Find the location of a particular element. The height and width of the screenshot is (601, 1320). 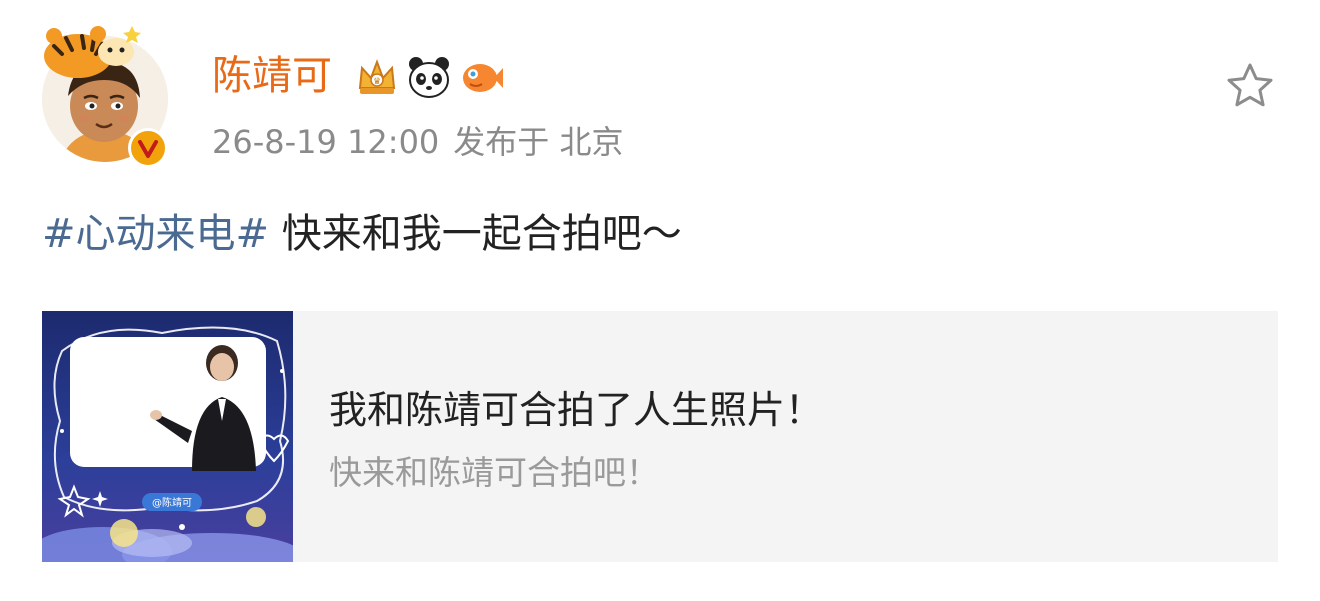

star-outline-icon is located at coordinates (1250, 85).